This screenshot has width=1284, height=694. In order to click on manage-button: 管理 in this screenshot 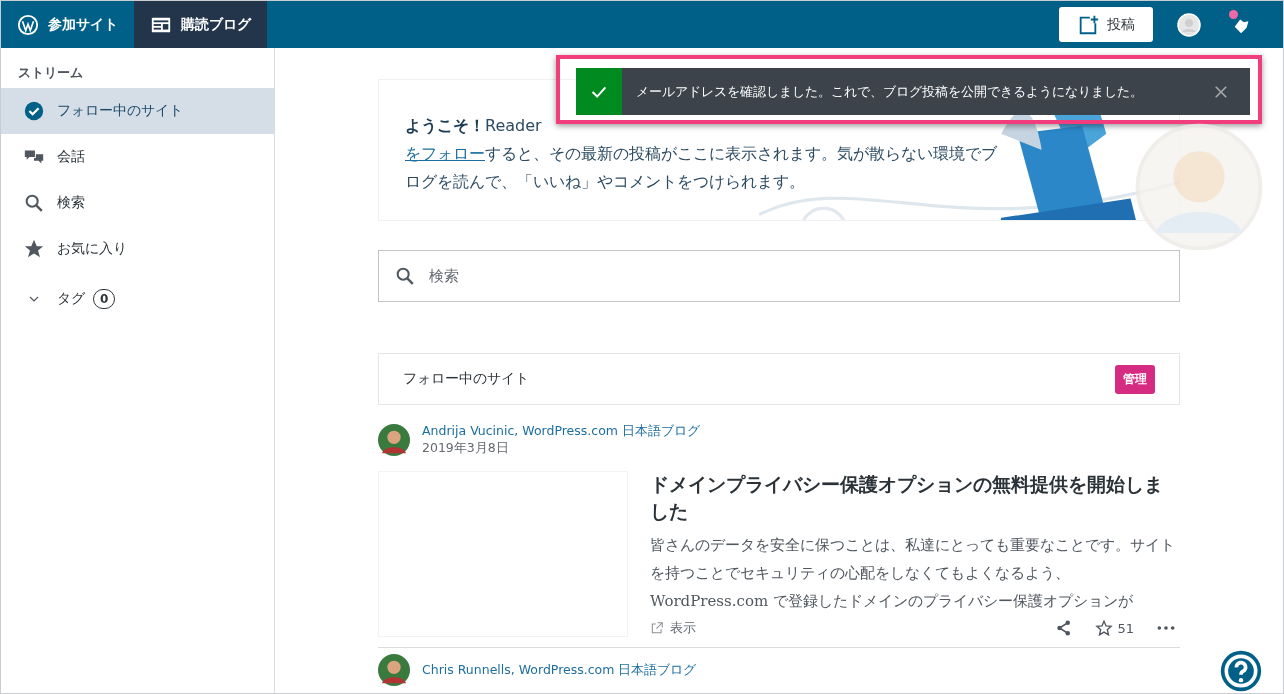, I will do `click(1135, 379)`.